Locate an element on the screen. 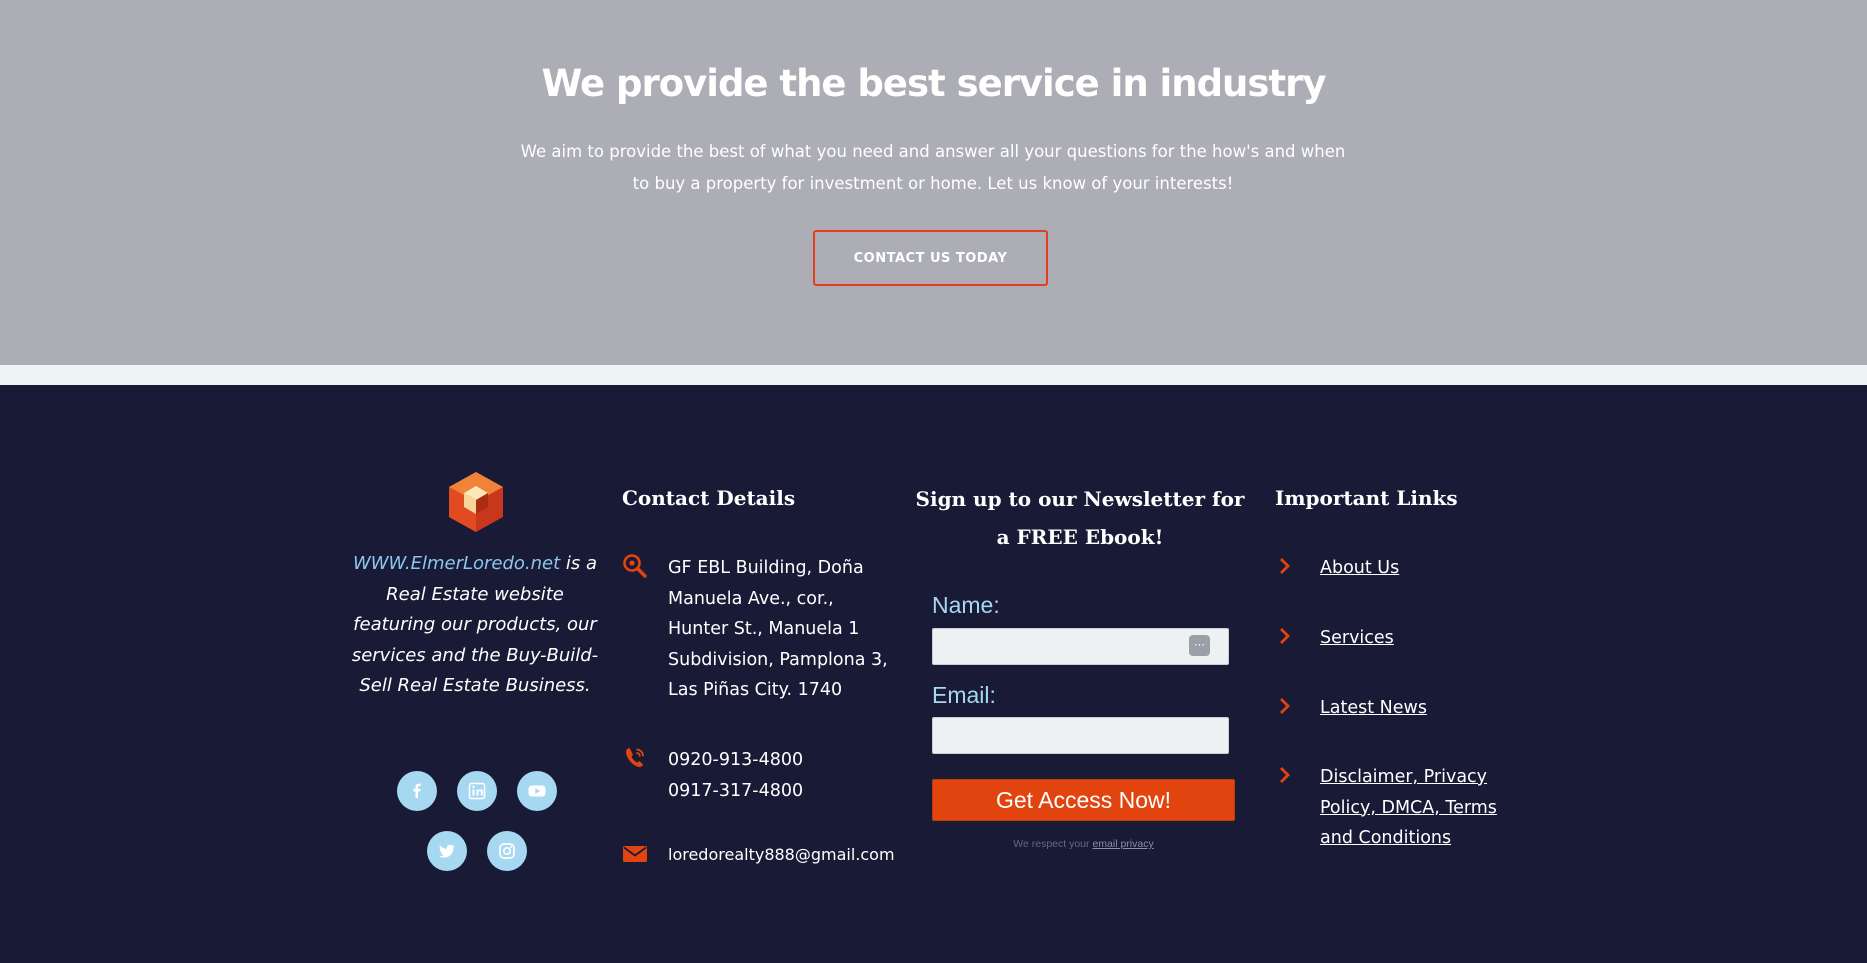 Image resolution: width=1867 pixels, height=963 pixels. twitter-icon is located at coordinates (447, 851).